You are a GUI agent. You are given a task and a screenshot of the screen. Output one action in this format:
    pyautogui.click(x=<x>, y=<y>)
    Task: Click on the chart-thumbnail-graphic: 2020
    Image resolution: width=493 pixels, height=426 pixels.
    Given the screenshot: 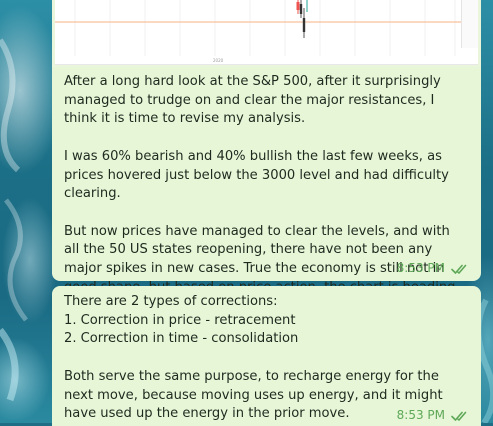 What is the action you would take?
    pyautogui.click(x=258, y=31)
    